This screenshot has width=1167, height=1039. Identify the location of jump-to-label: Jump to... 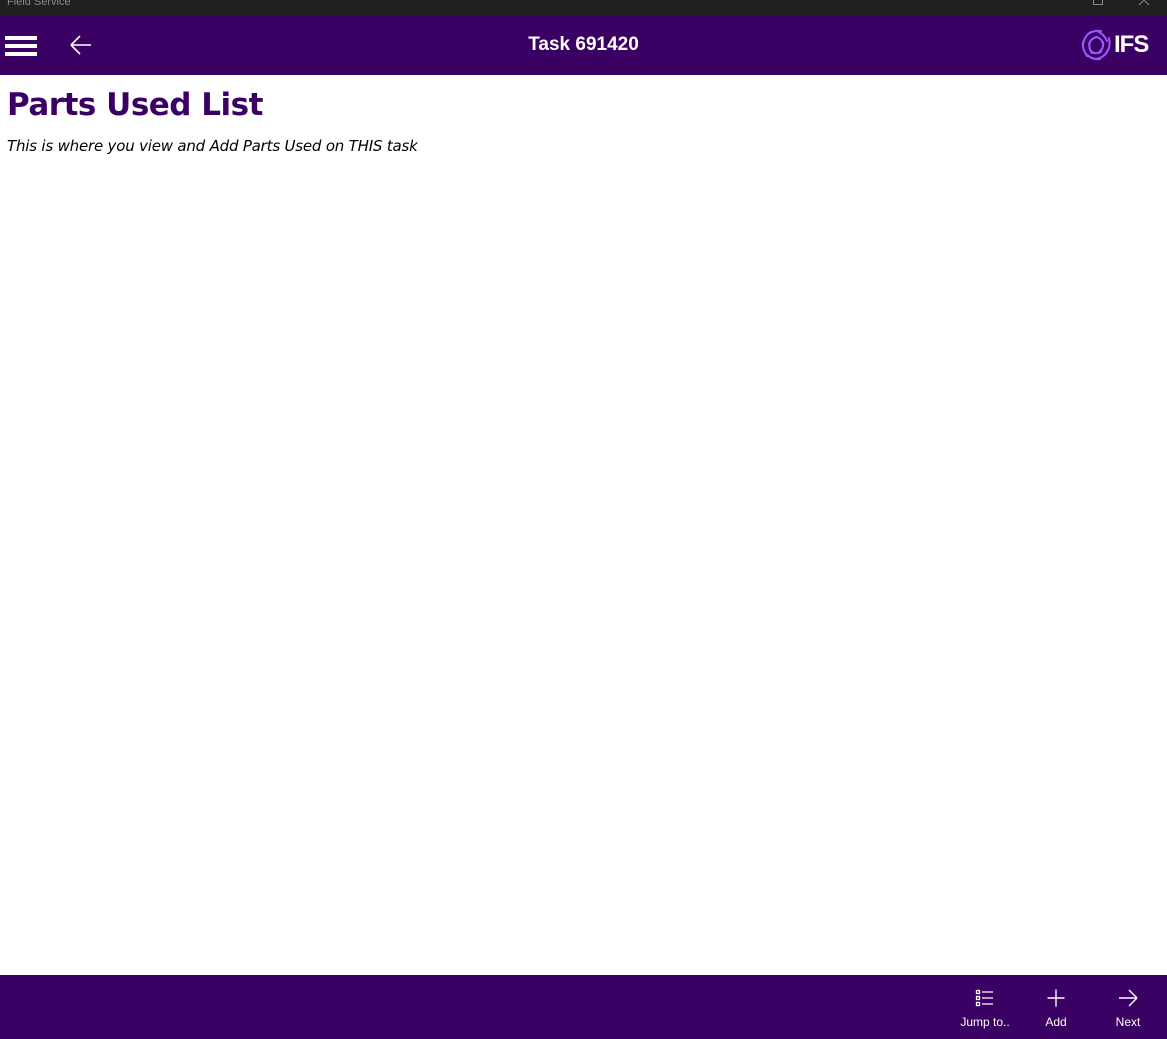
(985, 1022).